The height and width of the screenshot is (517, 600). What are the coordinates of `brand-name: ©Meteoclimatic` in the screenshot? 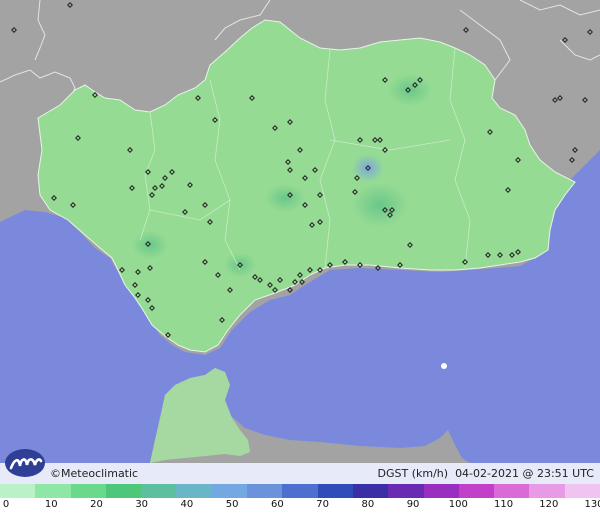 It's located at (94, 473).